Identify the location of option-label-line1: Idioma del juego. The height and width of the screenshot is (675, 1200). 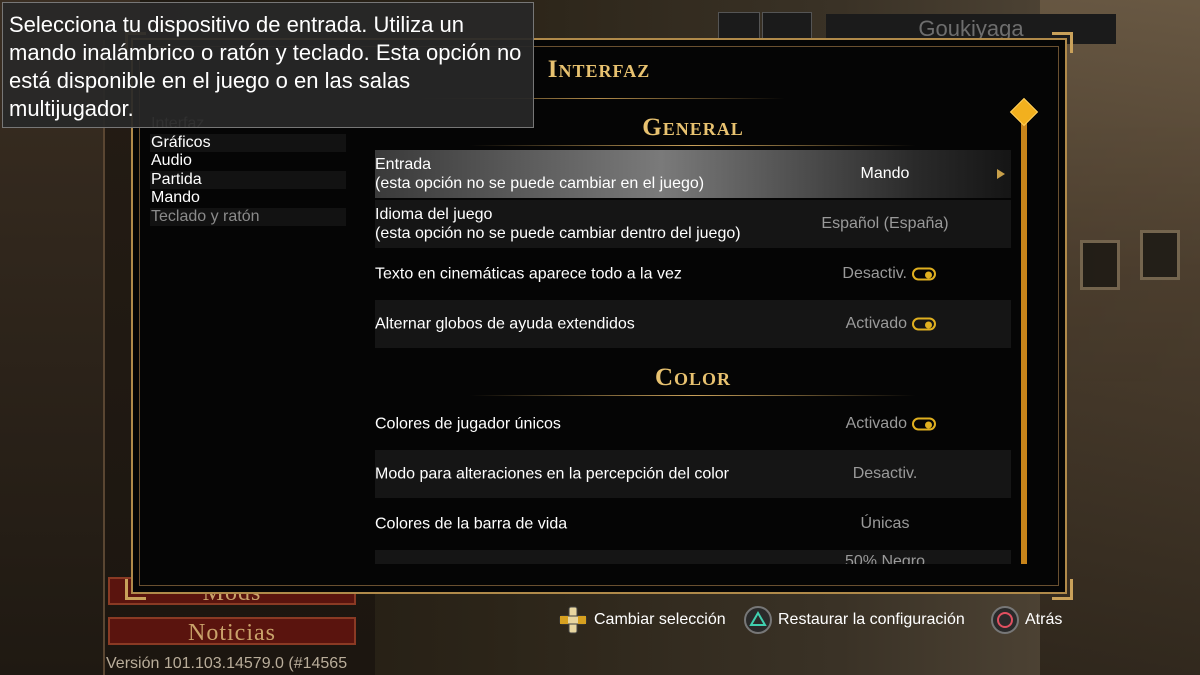
(434, 214).